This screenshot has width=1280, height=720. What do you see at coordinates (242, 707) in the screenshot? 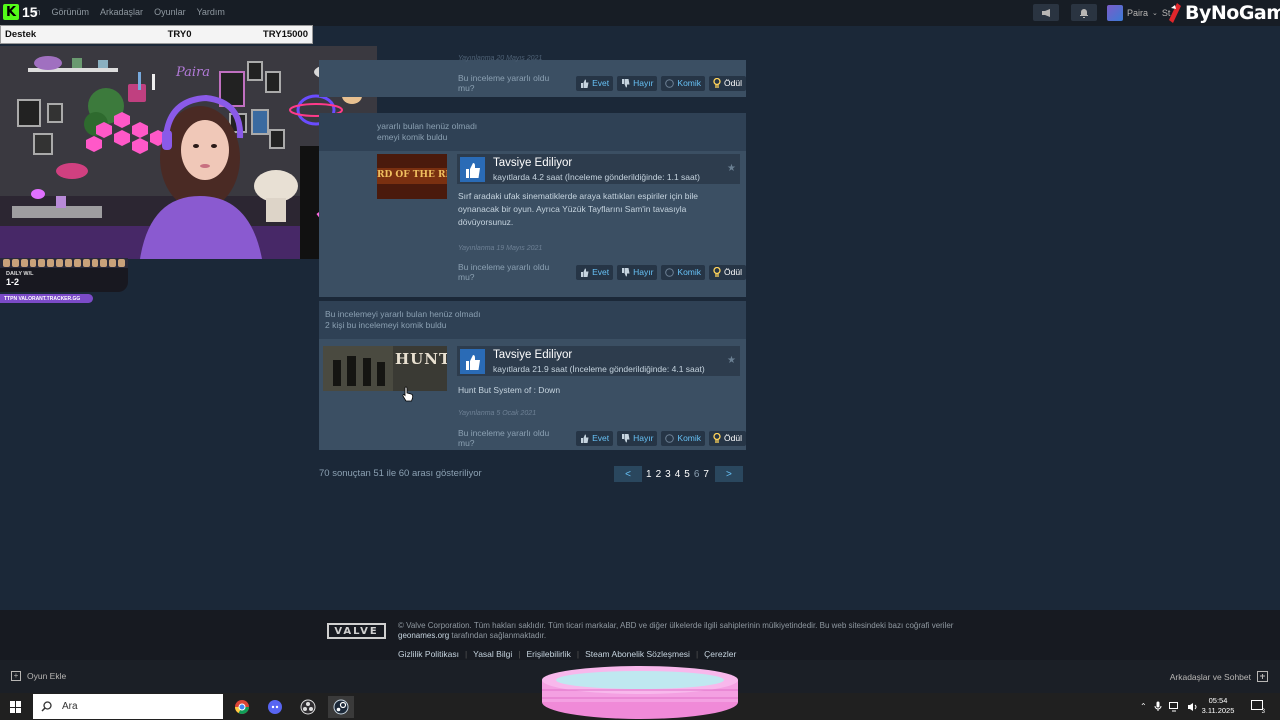
I see `chrome-app-icon` at bounding box center [242, 707].